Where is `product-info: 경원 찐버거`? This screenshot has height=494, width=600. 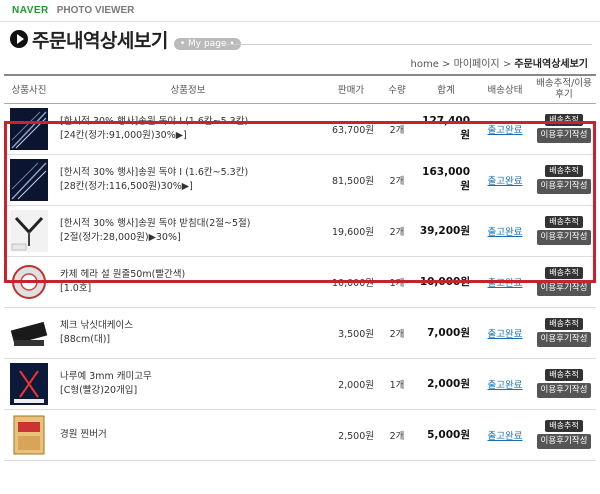 product-info: 경원 찐버거 is located at coordinates (188, 435).